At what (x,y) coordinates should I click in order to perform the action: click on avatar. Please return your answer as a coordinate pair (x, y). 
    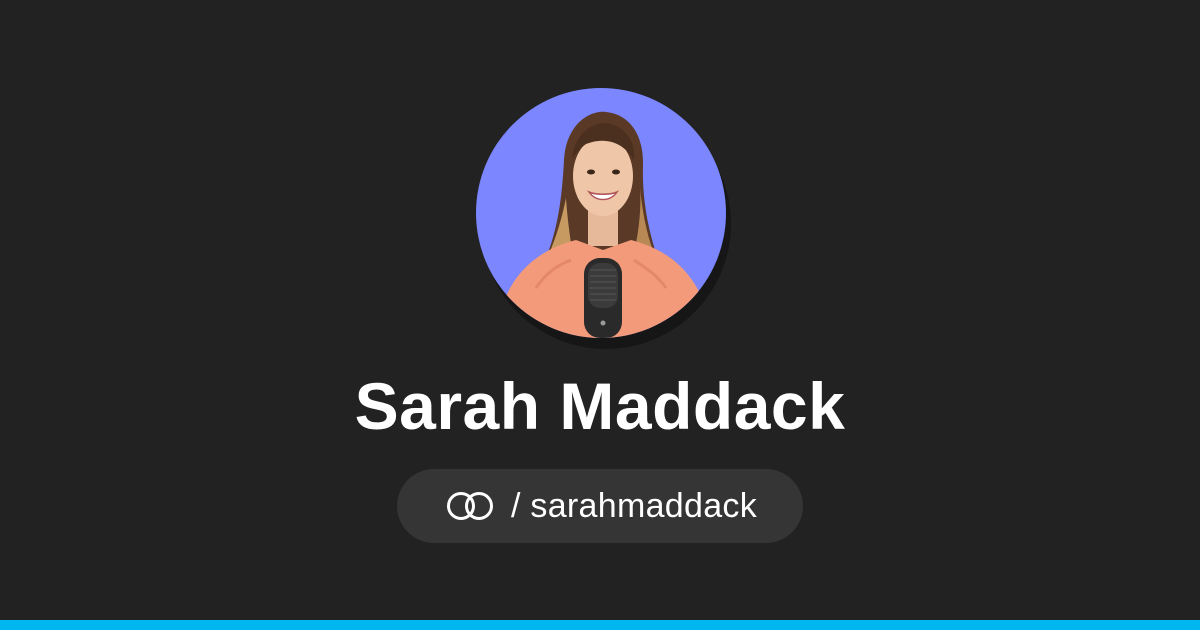
    Looking at the image, I should click on (601, 213).